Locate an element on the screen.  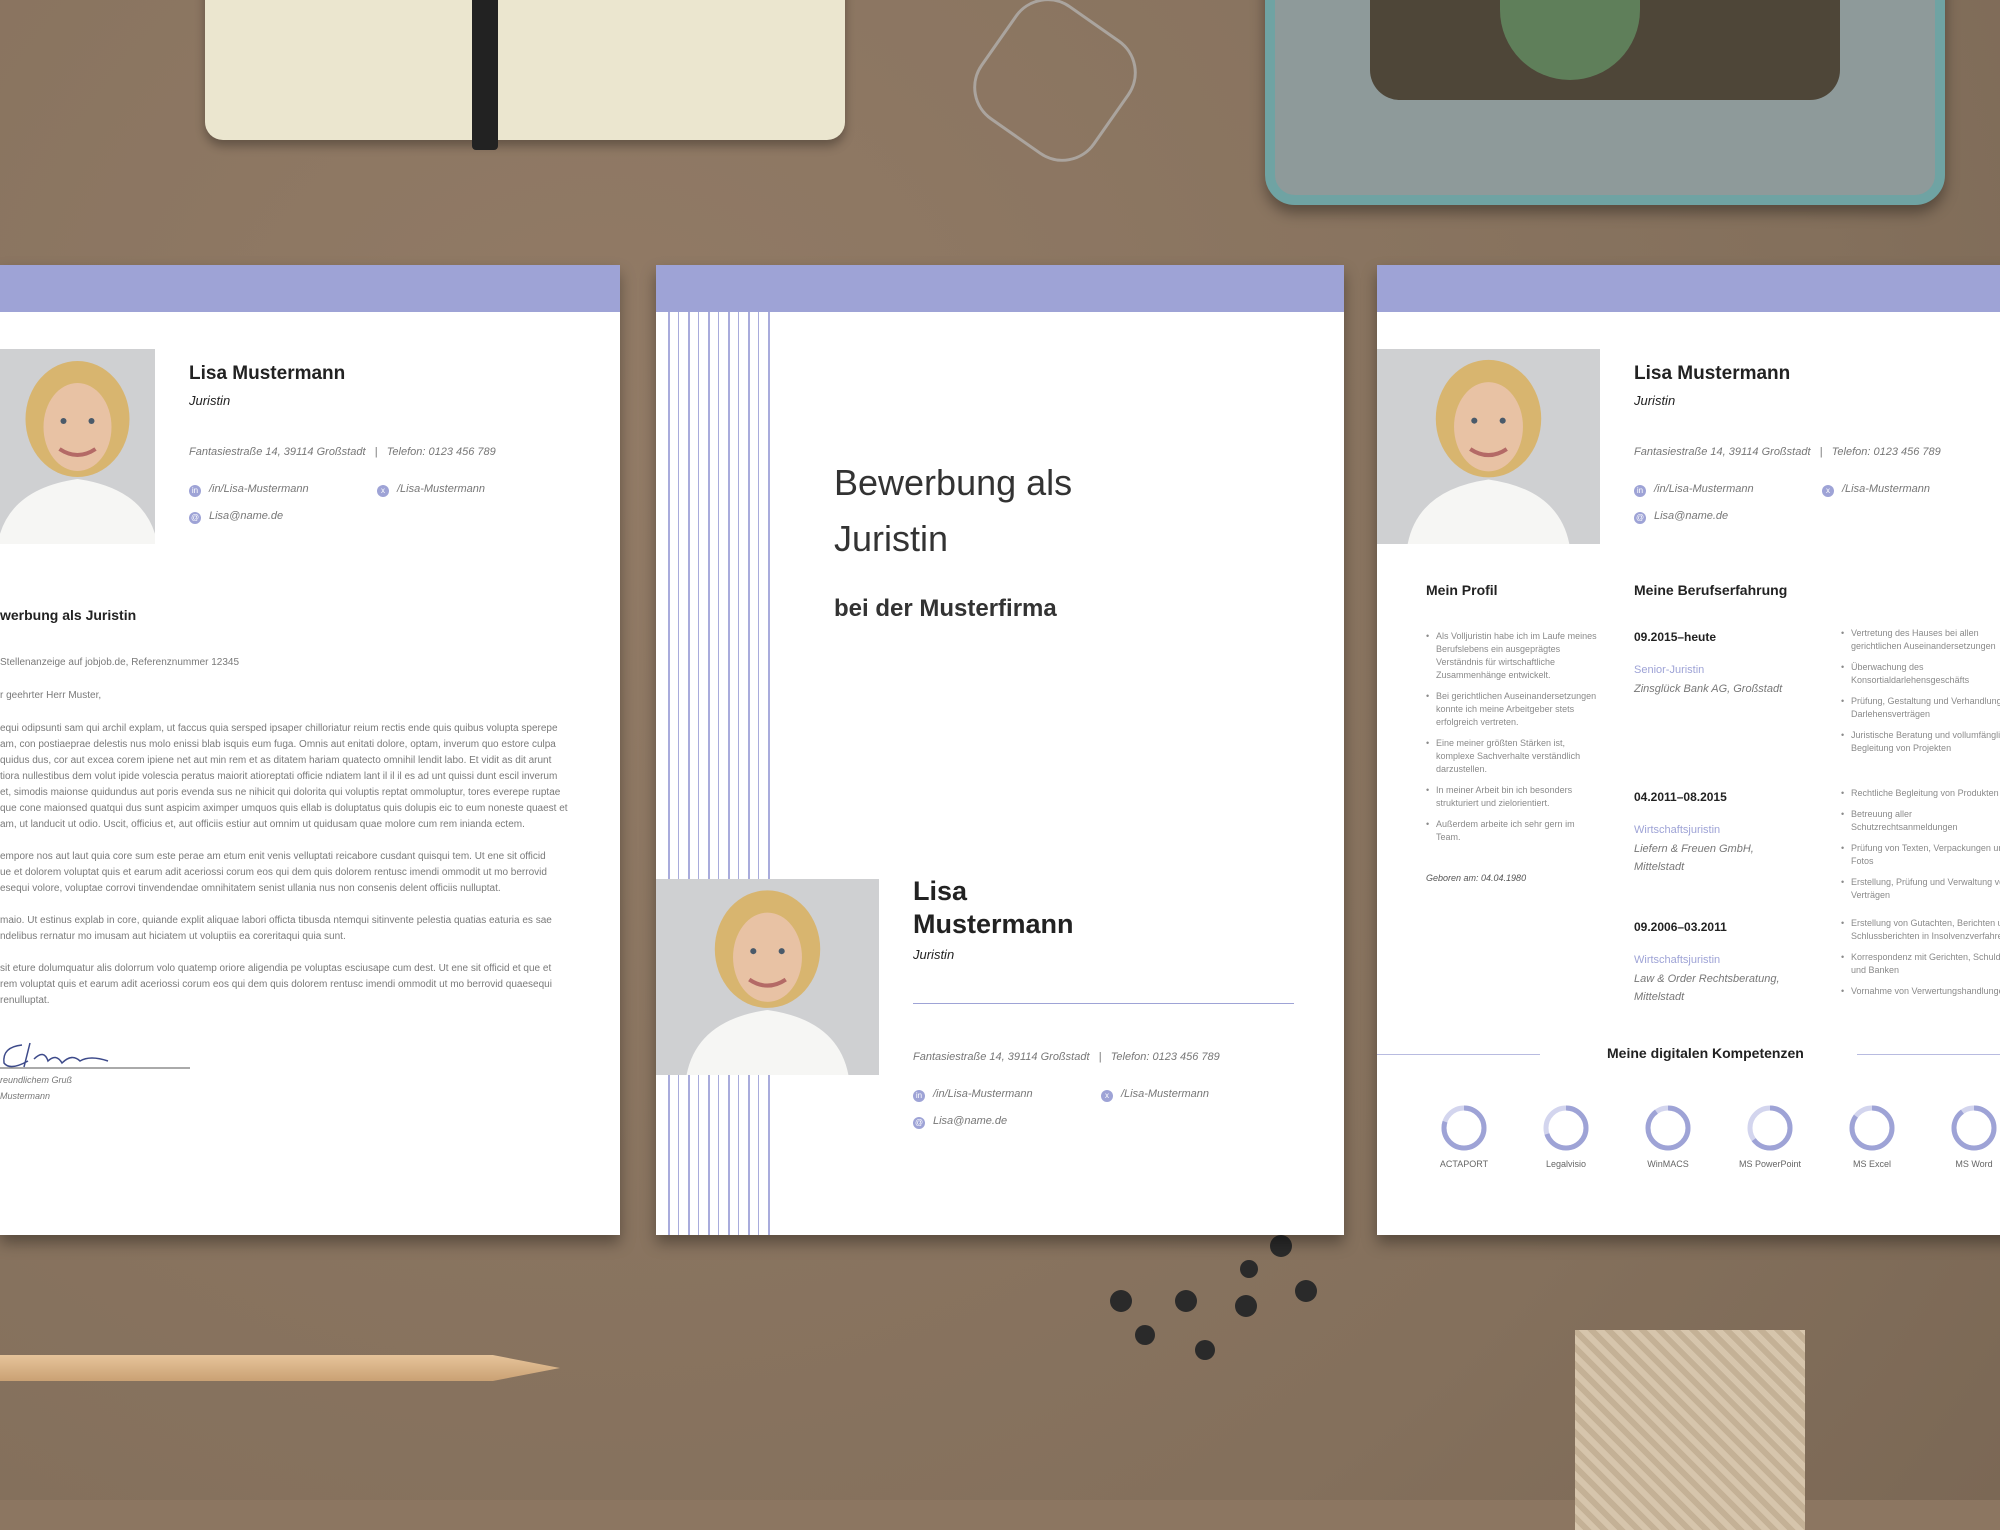
divider is located at coordinates (1103, 1003).